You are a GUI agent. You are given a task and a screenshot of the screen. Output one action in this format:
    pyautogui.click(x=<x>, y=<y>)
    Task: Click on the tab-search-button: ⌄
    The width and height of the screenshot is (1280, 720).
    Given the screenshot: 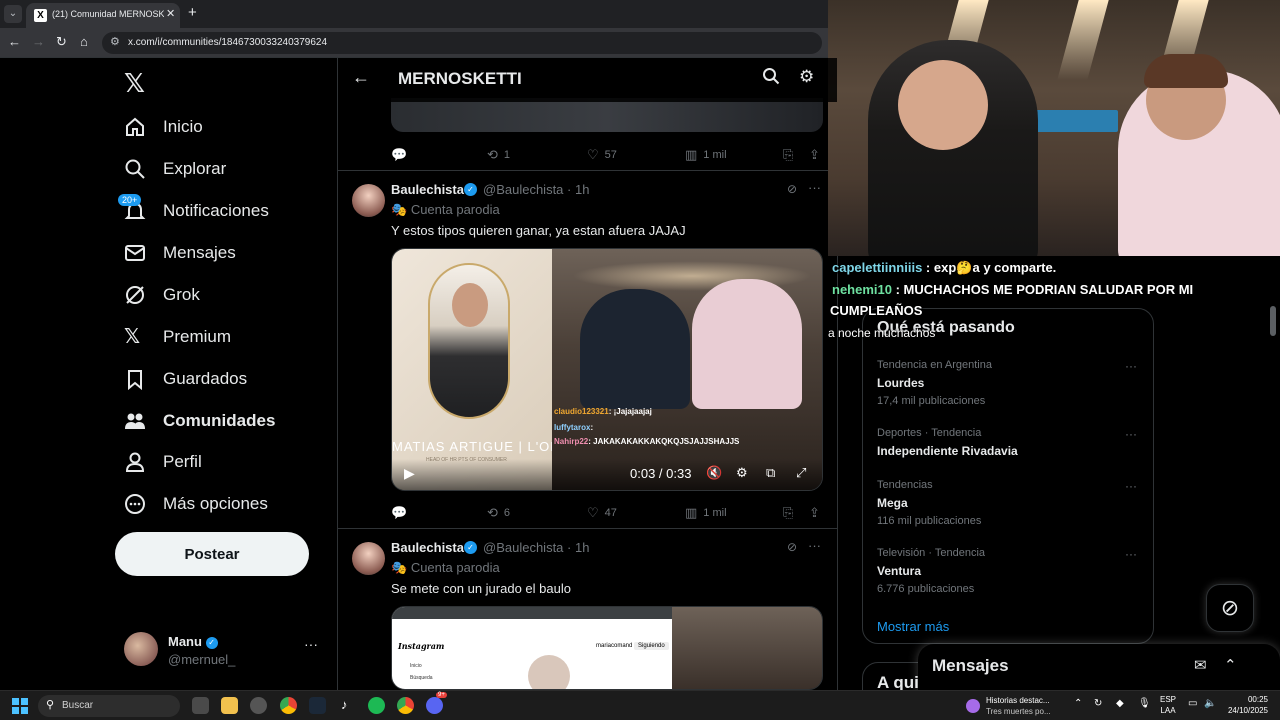 What is the action you would take?
    pyautogui.click(x=13, y=14)
    